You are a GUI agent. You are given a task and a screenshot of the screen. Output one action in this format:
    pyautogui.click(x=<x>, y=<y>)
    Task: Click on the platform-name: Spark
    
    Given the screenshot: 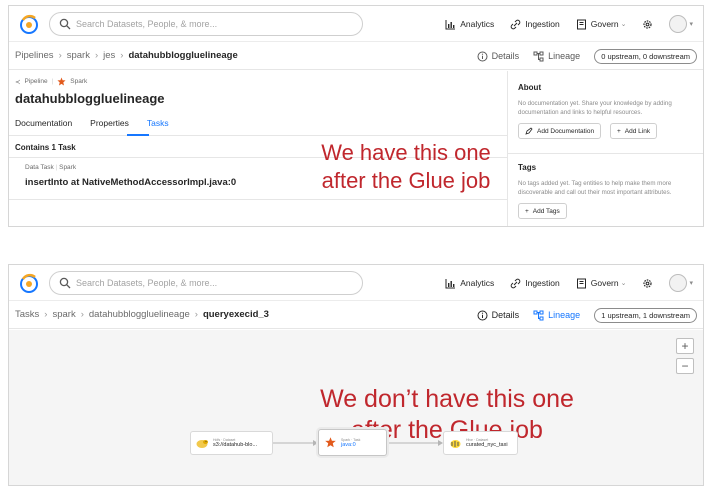 What is the action you would take?
    pyautogui.click(x=79, y=81)
    